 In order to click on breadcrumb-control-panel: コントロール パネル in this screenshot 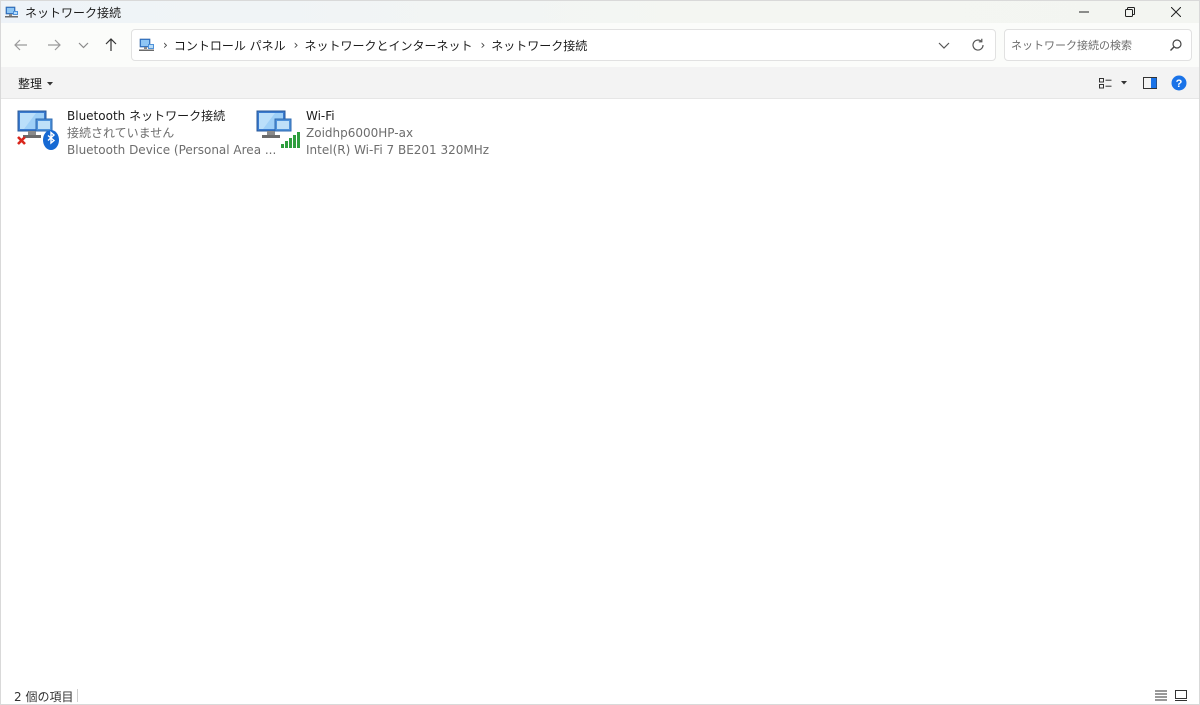, I will do `click(230, 45)`.